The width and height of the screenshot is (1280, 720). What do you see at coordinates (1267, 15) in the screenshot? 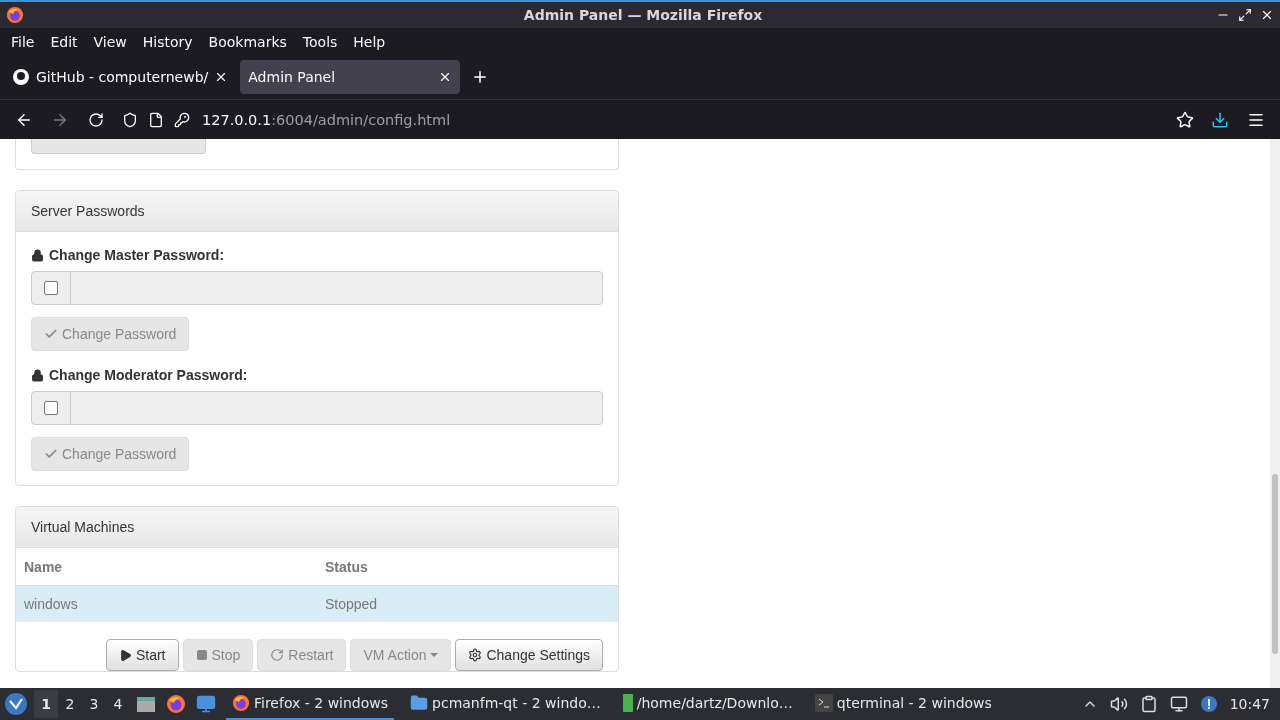
I see `close-icon` at bounding box center [1267, 15].